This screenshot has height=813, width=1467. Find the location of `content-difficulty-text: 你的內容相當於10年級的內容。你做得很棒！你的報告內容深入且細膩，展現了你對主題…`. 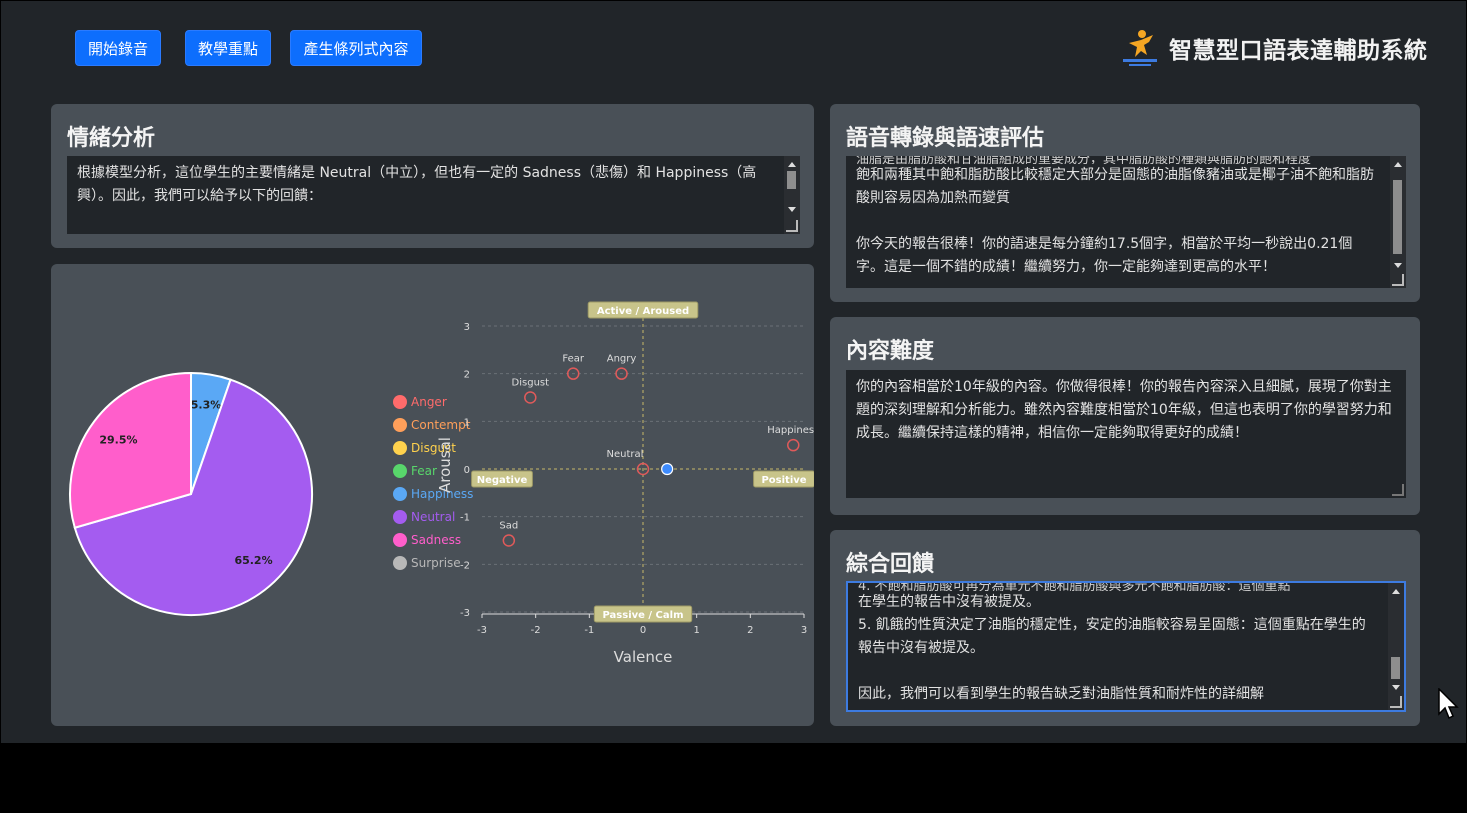

content-difficulty-text: 你的內容相當於10年級的內容。你做得很棒！你的報告內容深入且細膩，展現了你對主題… is located at coordinates (1124, 410).